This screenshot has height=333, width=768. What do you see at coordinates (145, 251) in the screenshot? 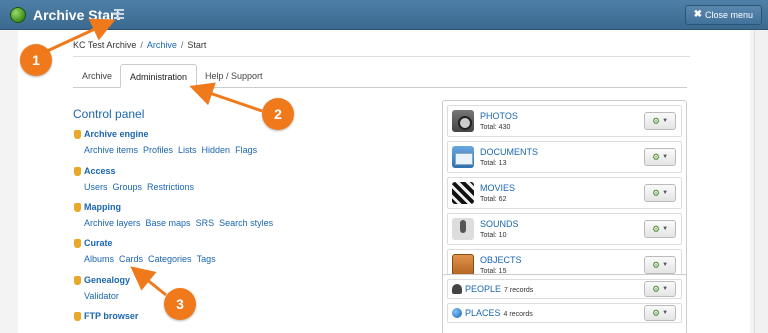
I see `section-curate: Curate Albums Cards Categories Tags` at bounding box center [145, 251].